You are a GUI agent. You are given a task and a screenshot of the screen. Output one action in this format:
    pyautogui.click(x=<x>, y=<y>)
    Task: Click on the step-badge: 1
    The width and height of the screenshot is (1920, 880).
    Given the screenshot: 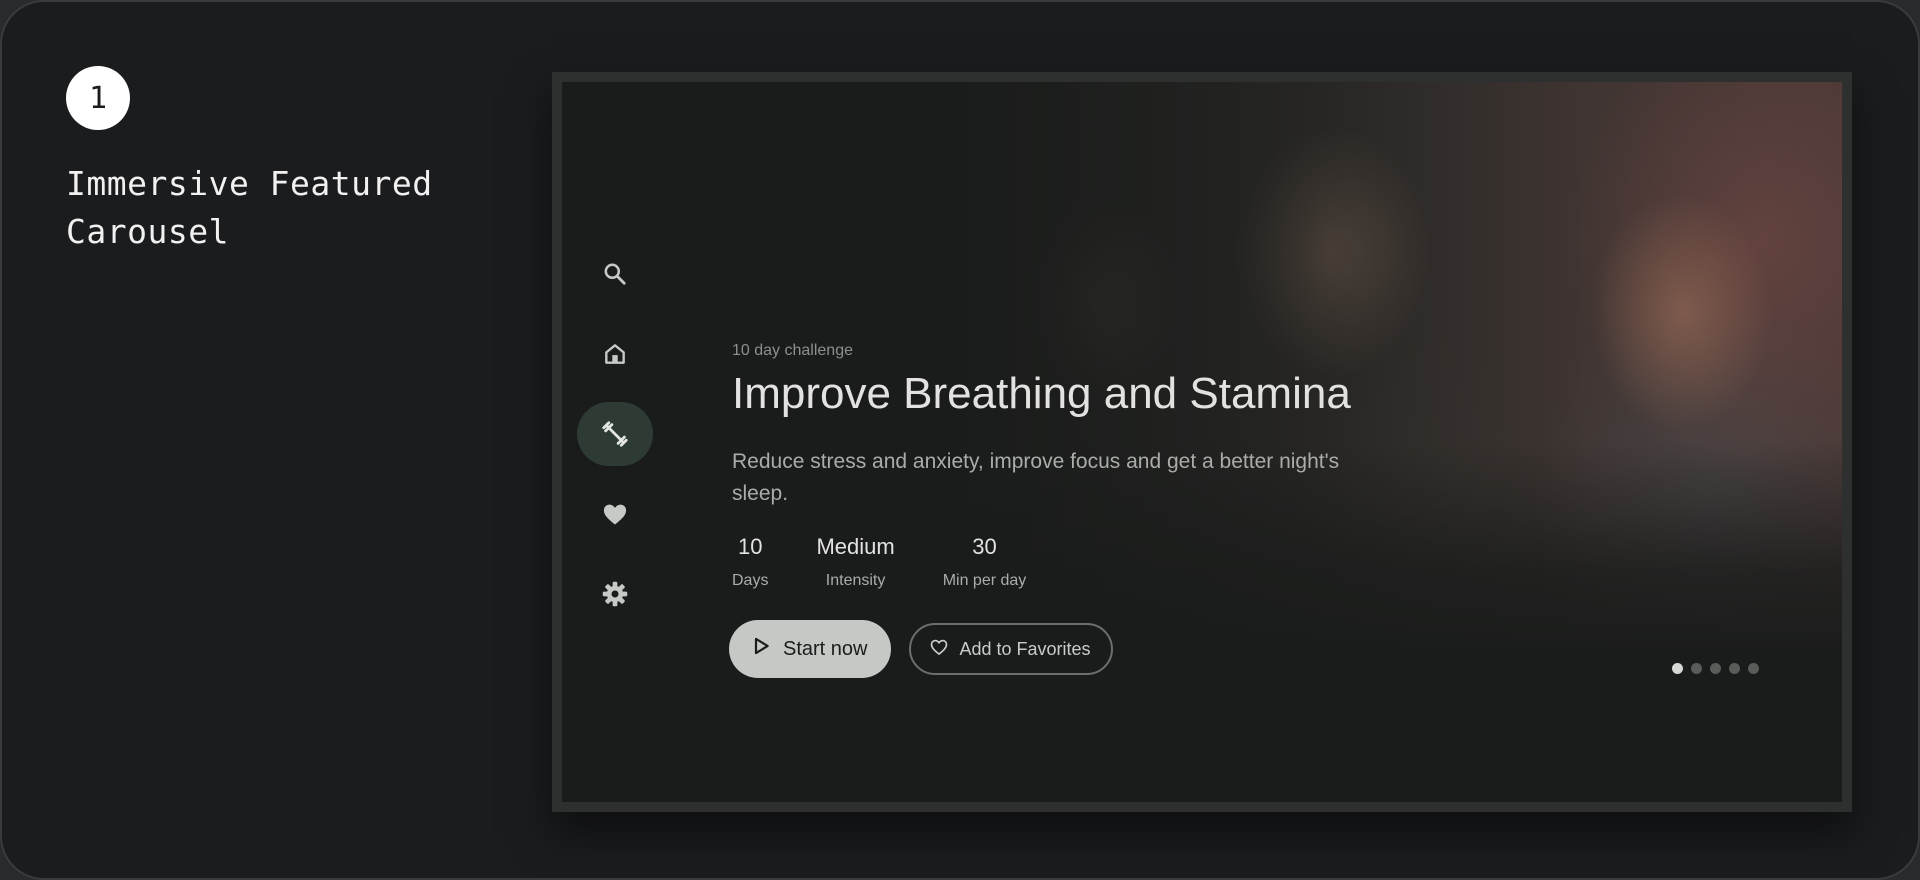 What is the action you would take?
    pyautogui.click(x=98, y=98)
    